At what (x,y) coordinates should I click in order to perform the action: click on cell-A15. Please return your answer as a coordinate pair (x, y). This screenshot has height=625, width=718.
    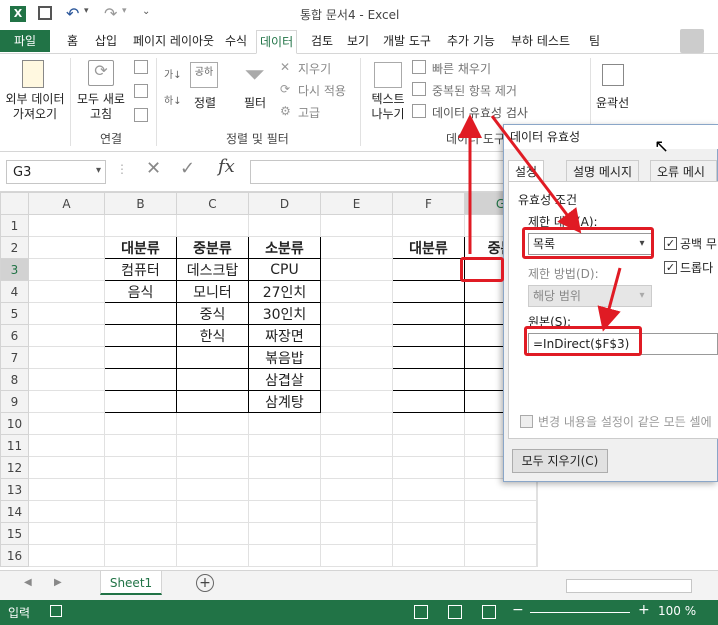
    Looking at the image, I should click on (66, 533).